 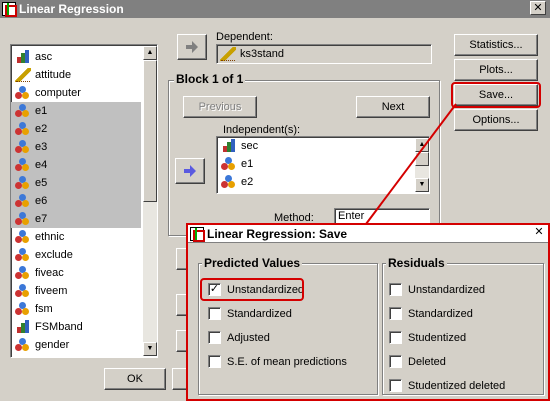 What do you see at coordinates (447, 289) in the screenshot?
I see `checkbox-label: Unstandardized` at bounding box center [447, 289].